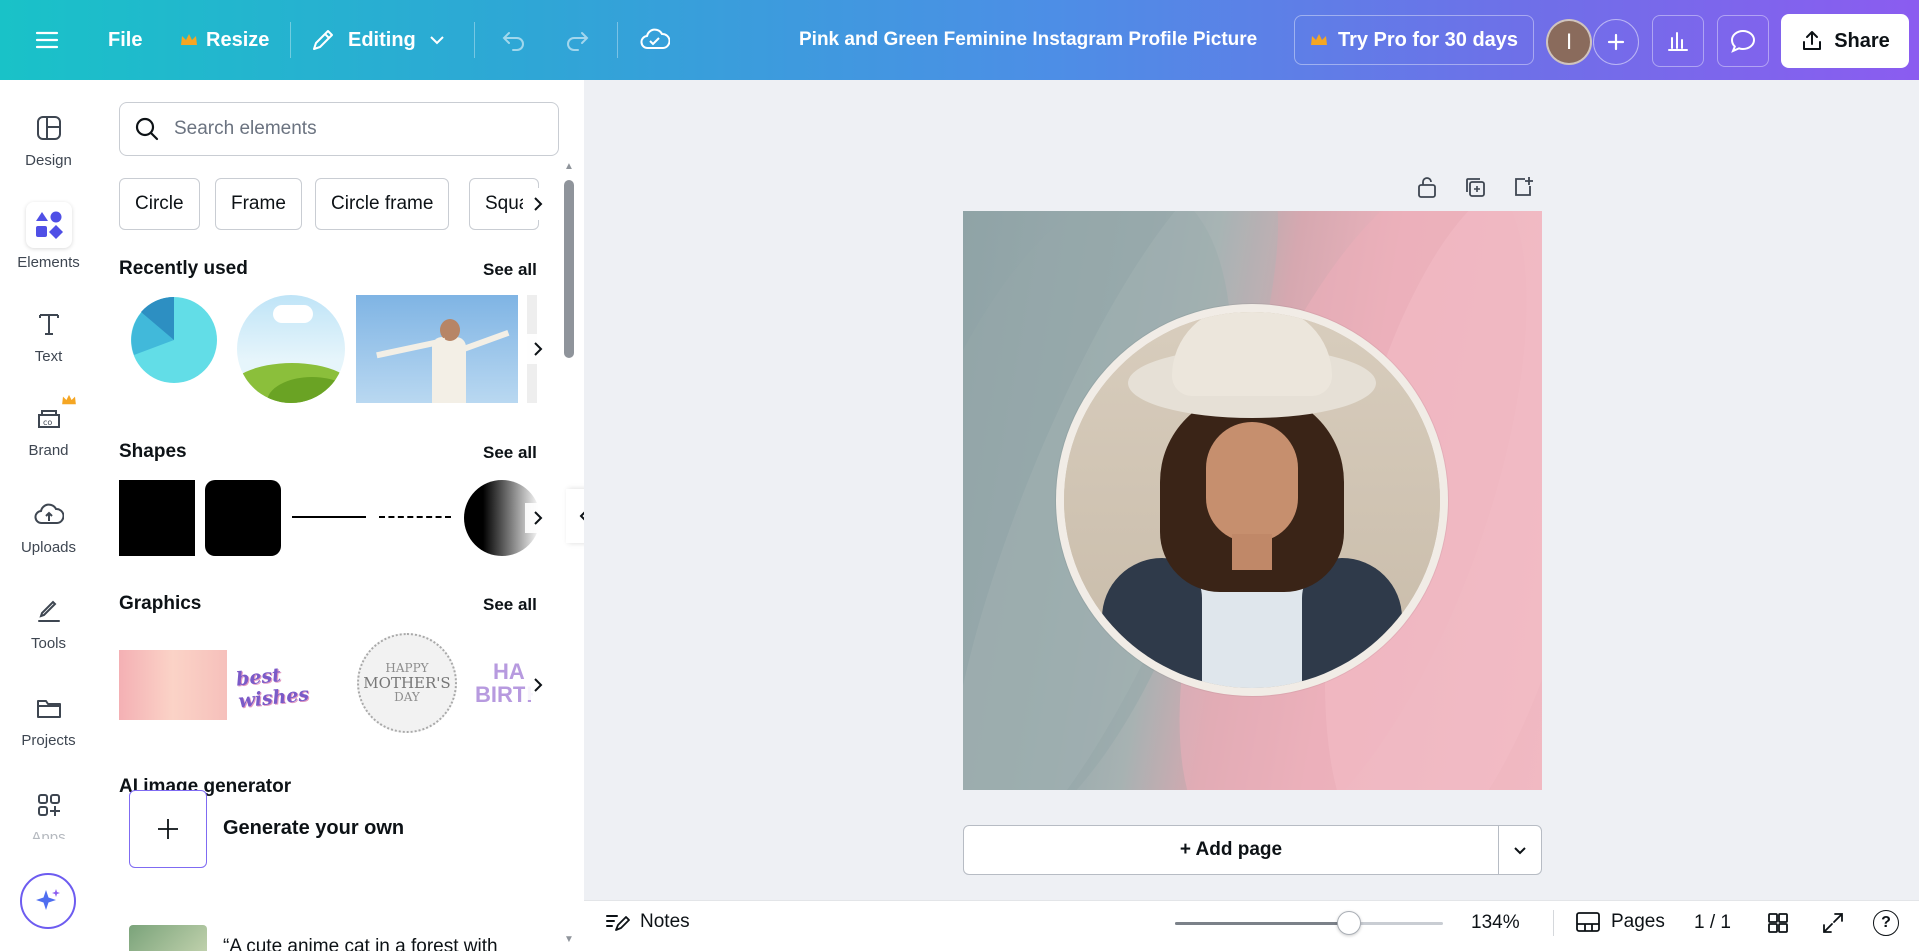 The height and width of the screenshot is (951, 1919). Describe the element at coordinates (291, 684) in the screenshot. I see `best-wishes-graphic: best wishes` at that location.